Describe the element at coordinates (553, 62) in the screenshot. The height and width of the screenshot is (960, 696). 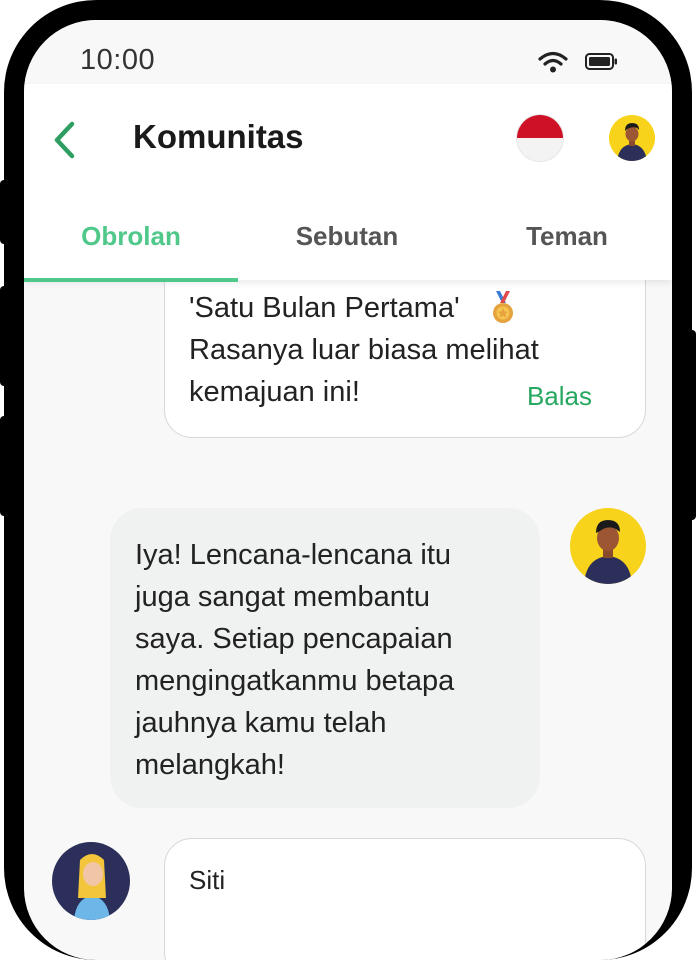
I see `wifi-icon` at that location.